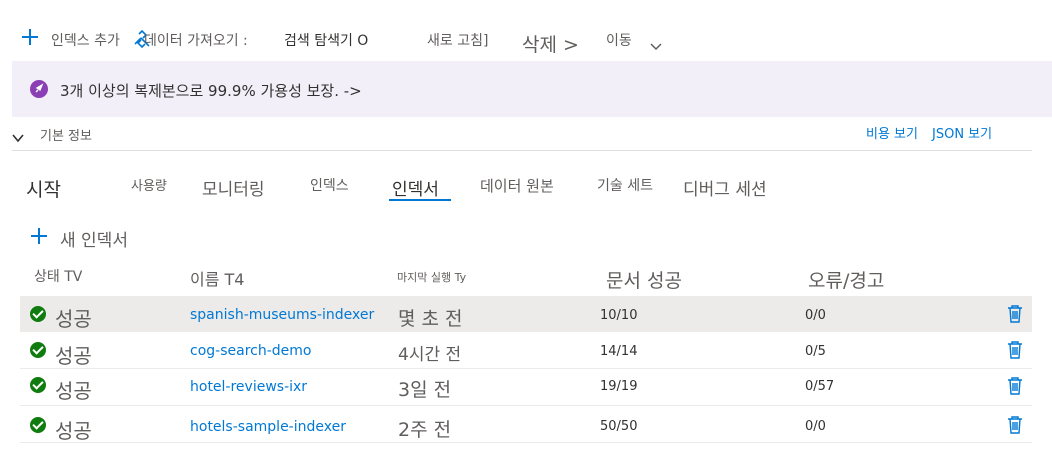  I want to click on new-indexer-plus-icon, so click(39, 236).